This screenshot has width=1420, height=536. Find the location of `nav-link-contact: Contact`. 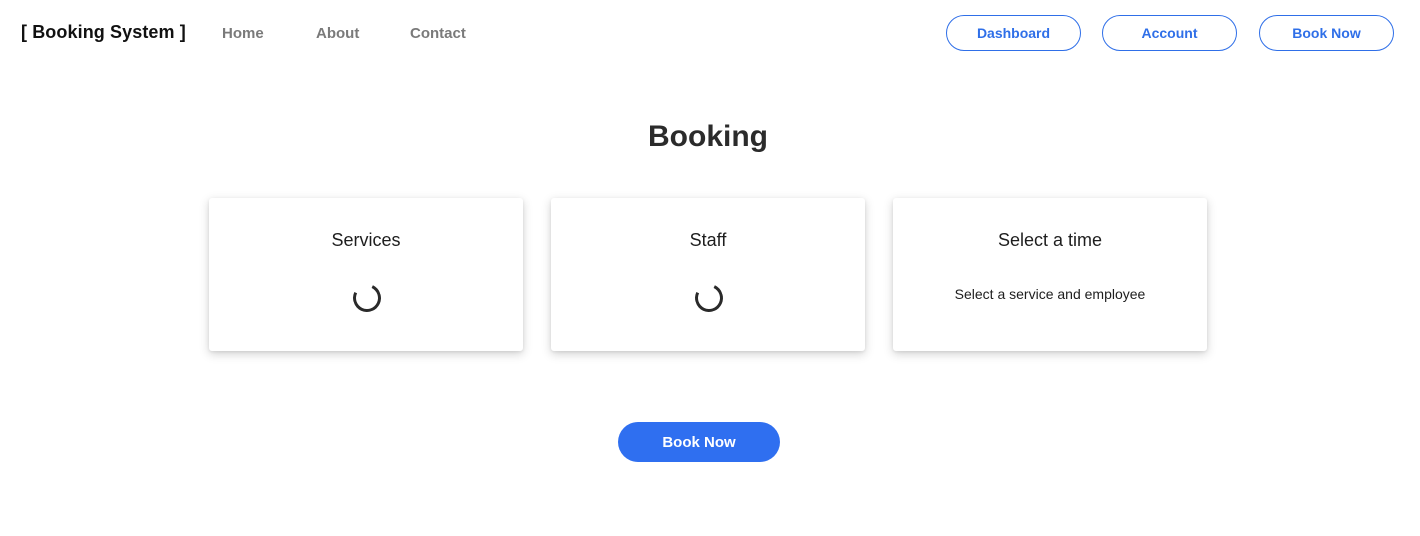

nav-link-contact: Contact is located at coordinates (438, 33).